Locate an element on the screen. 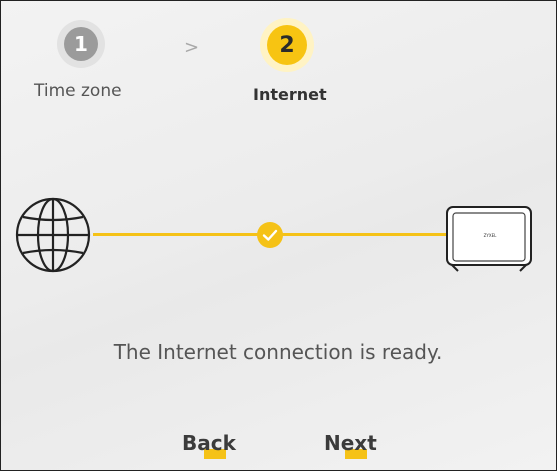 This screenshot has width=557, height=471. globe-icon is located at coordinates (53, 235).